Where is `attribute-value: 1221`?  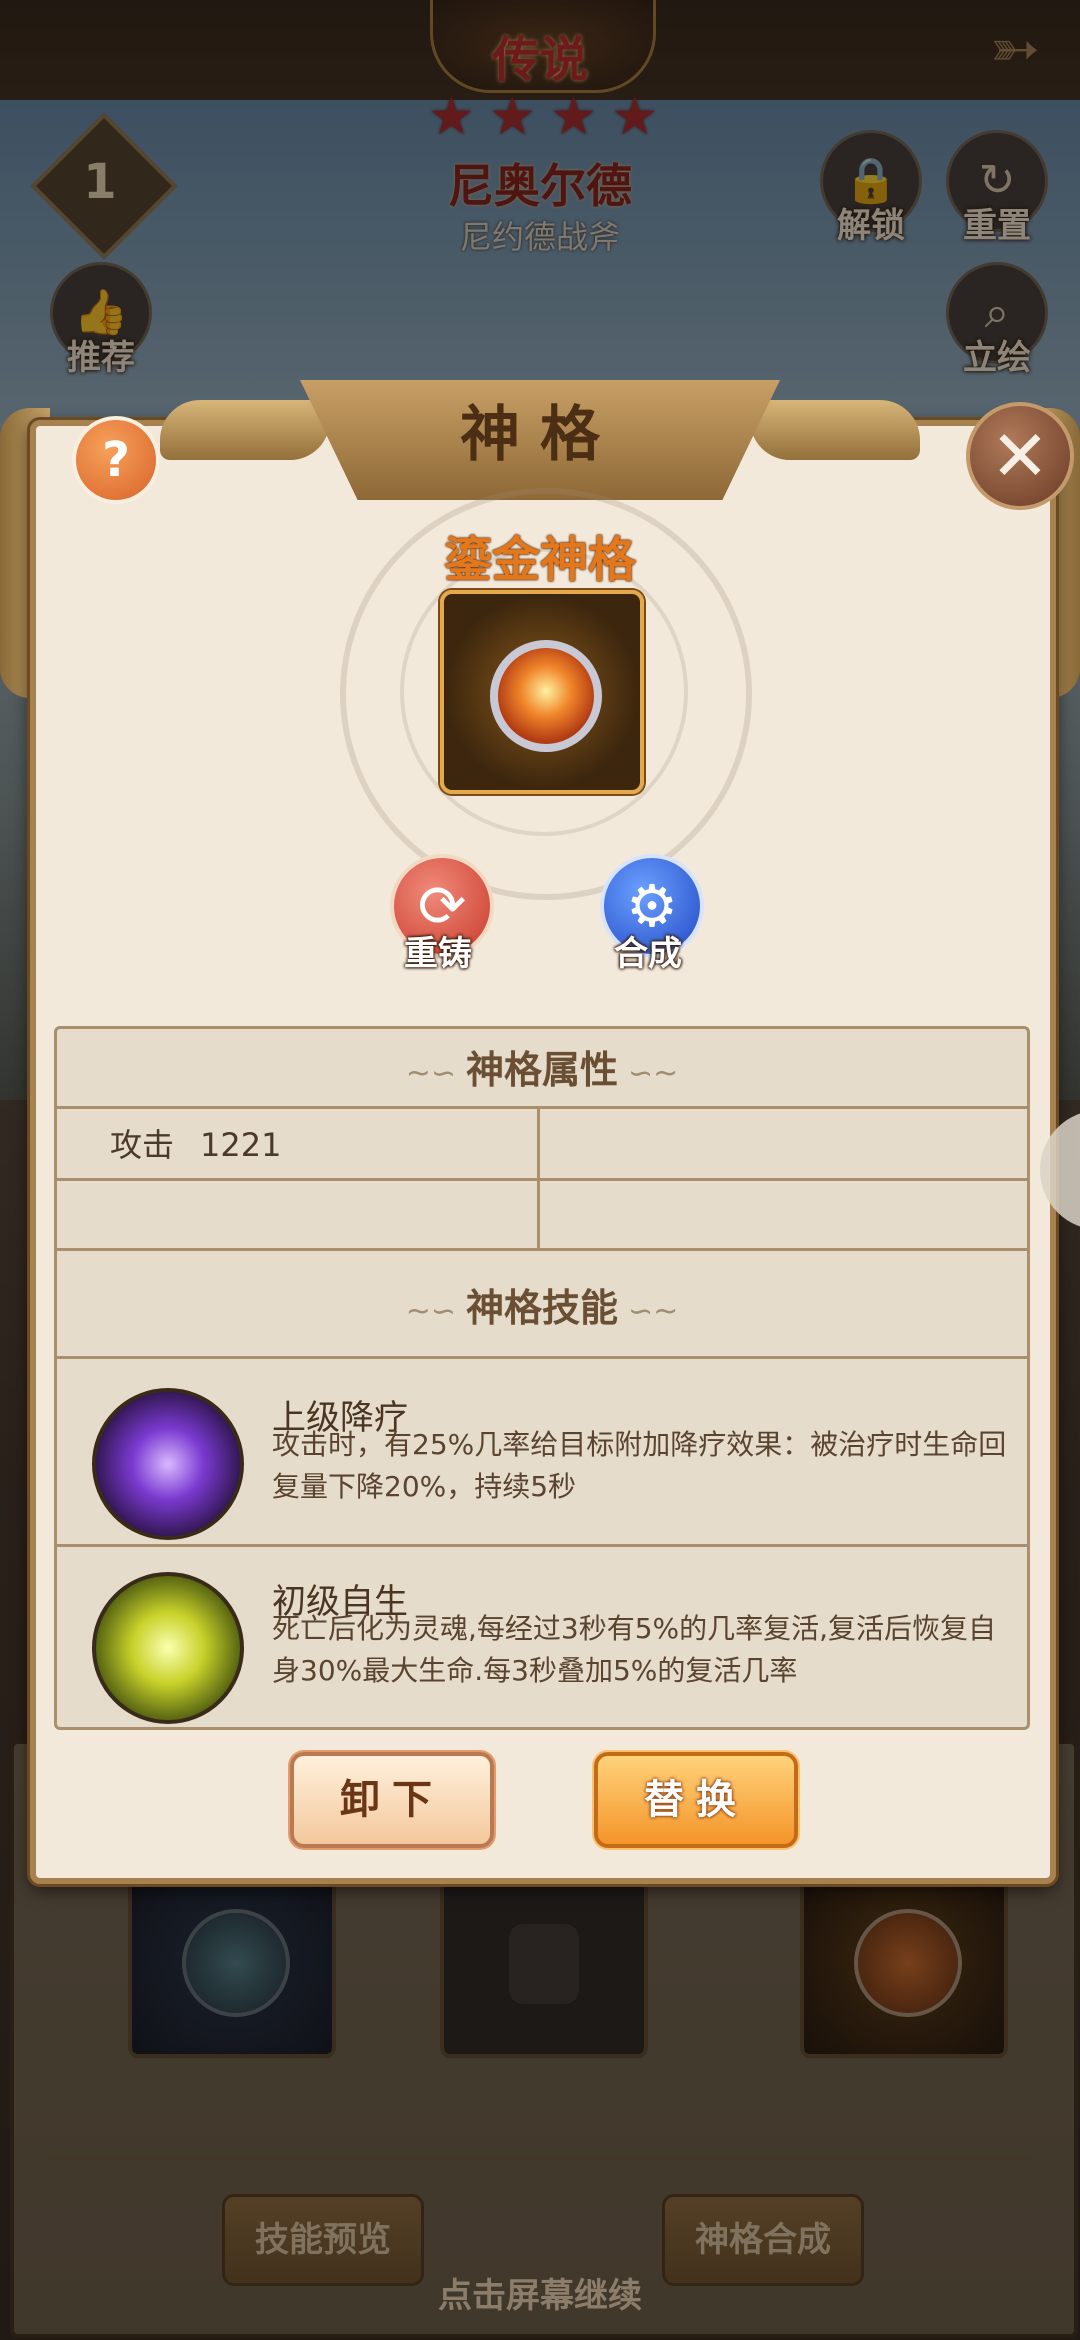 attribute-value: 1221 is located at coordinates (241, 1145).